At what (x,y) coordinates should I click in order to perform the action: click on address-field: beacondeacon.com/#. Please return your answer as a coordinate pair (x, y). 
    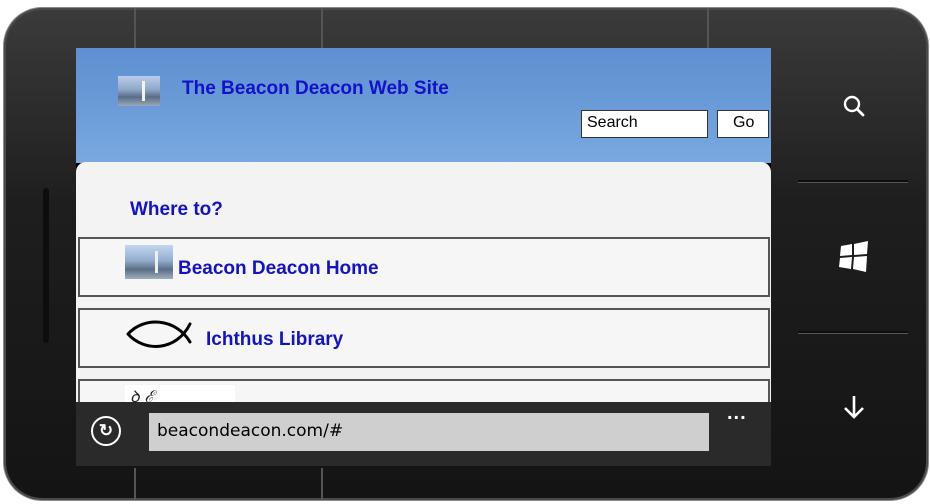
    Looking at the image, I should click on (429, 432).